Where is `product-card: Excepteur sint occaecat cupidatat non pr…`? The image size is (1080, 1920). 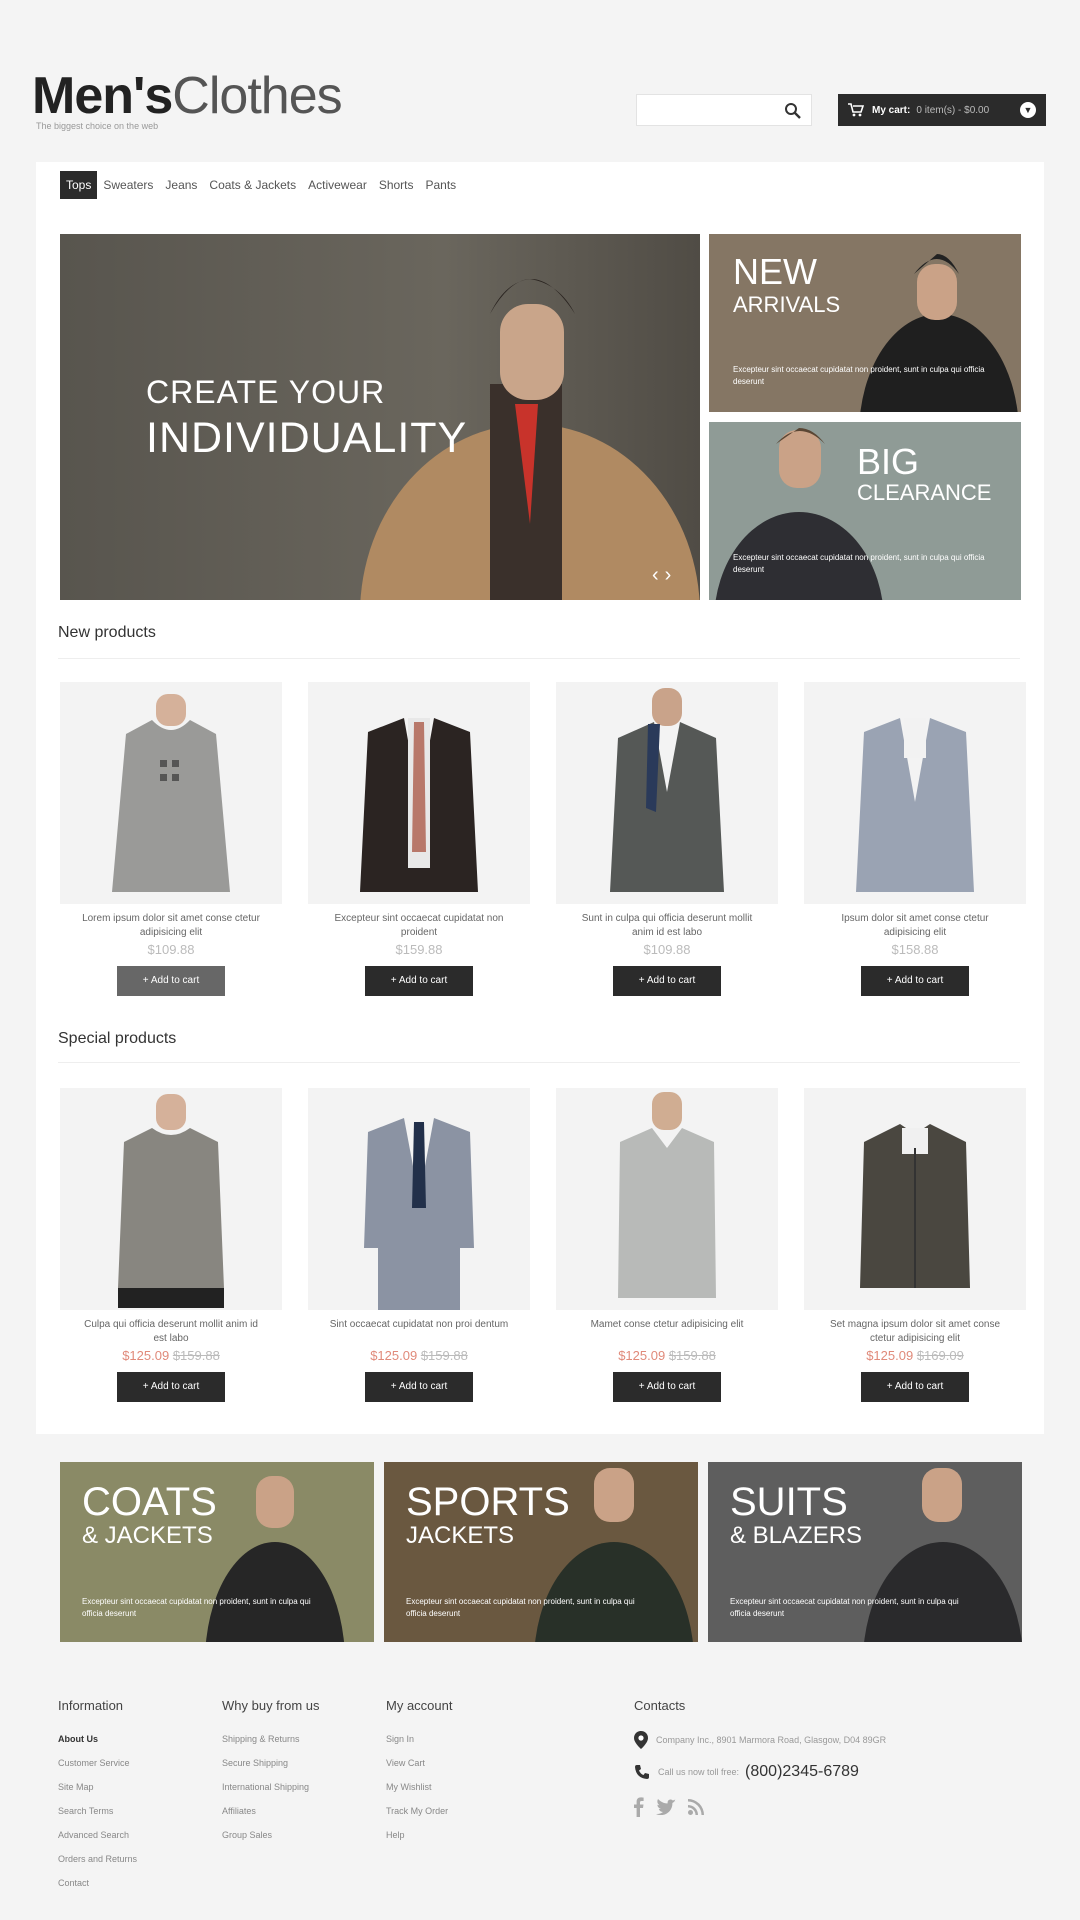
product-card: Excepteur sint occaecat cupidatat non pr… is located at coordinates (419, 839).